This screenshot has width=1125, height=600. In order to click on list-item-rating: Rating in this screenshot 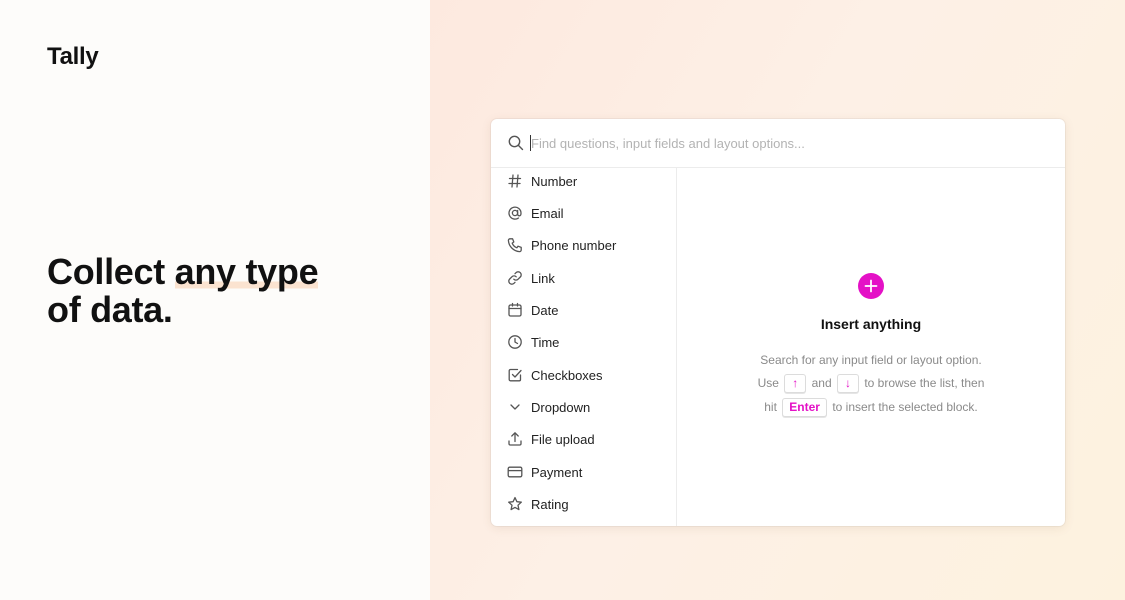, I will do `click(583, 504)`.